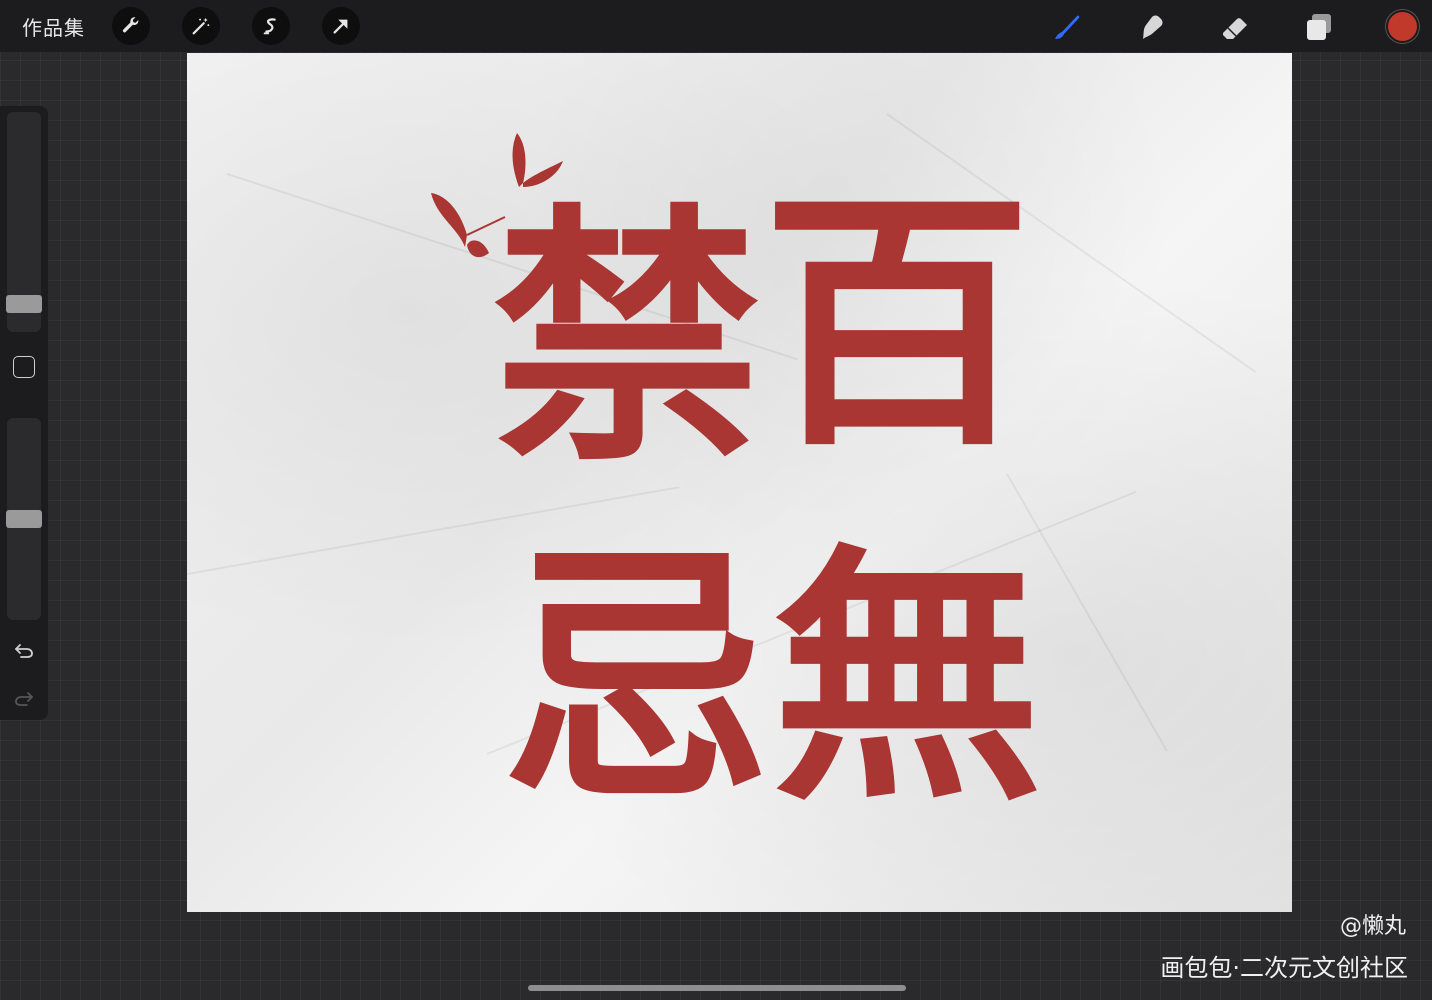 The height and width of the screenshot is (1000, 1432). I want to click on selection-icon, so click(269, 26).